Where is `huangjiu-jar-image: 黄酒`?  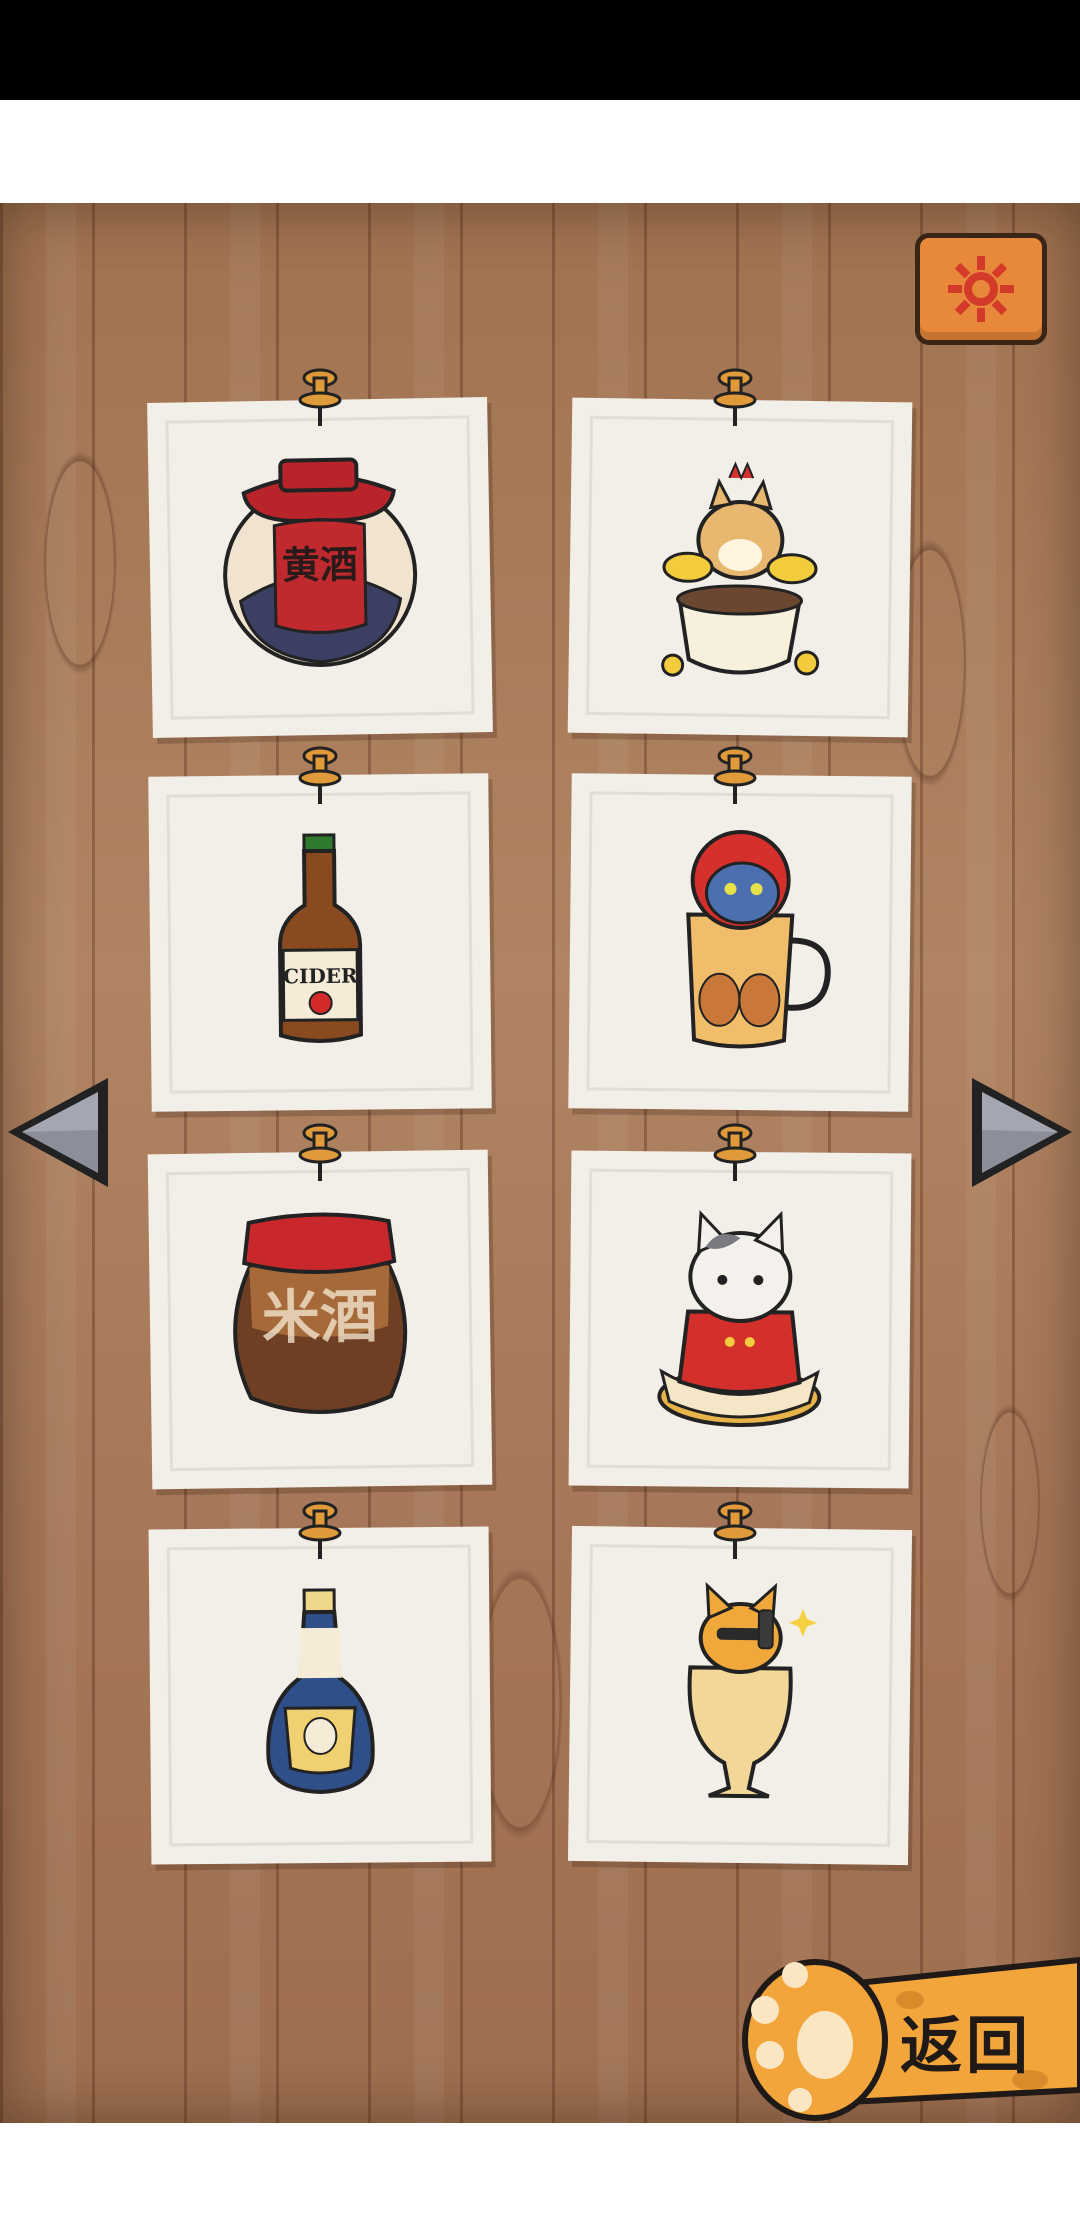 huangjiu-jar-image: 黄酒 is located at coordinates (320, 562).